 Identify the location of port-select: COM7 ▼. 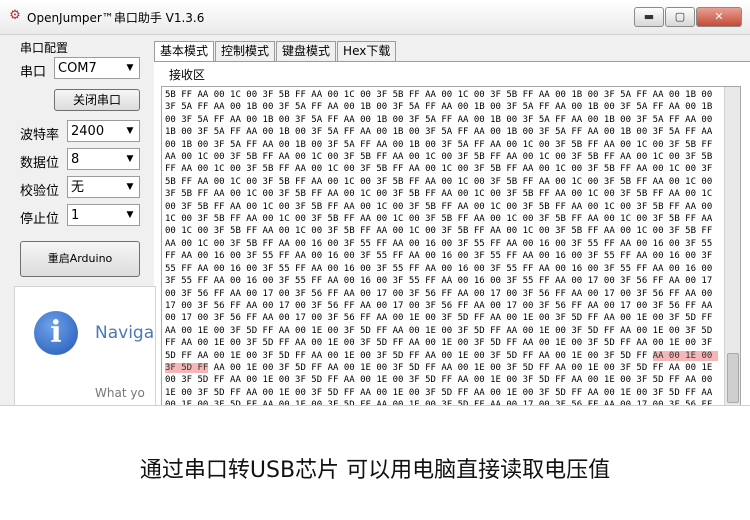
(97, 68).